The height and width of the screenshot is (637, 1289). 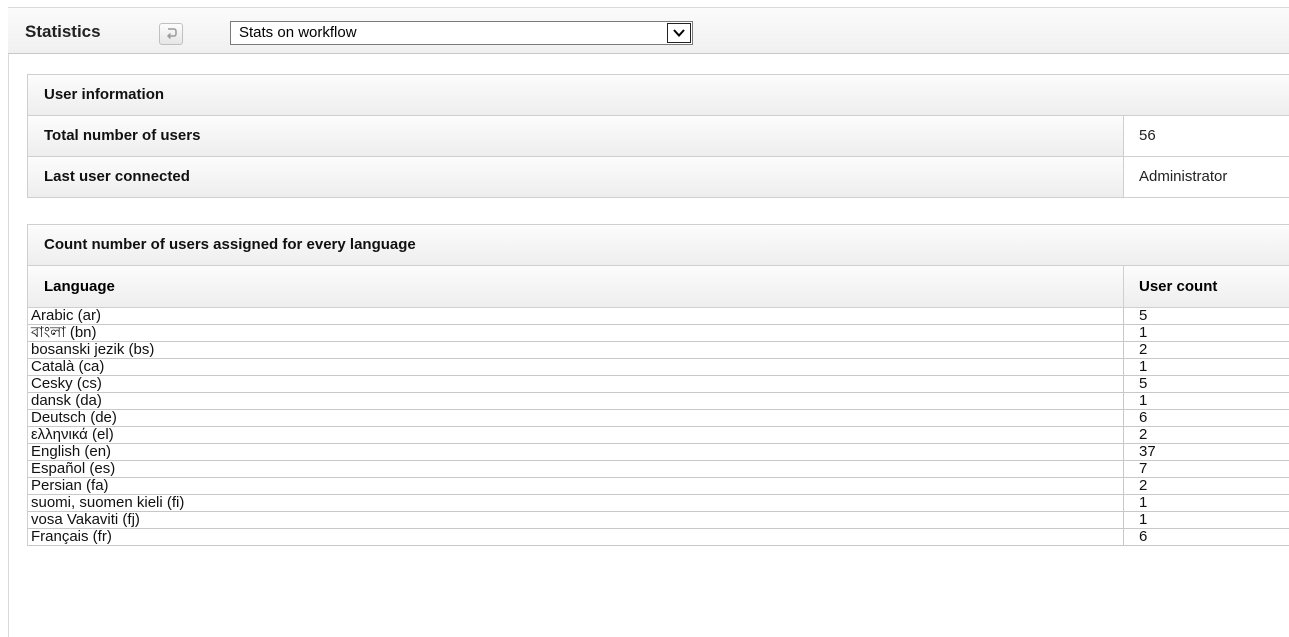 I want to click on language-name: Français (fr), so click(x=576, y=537).